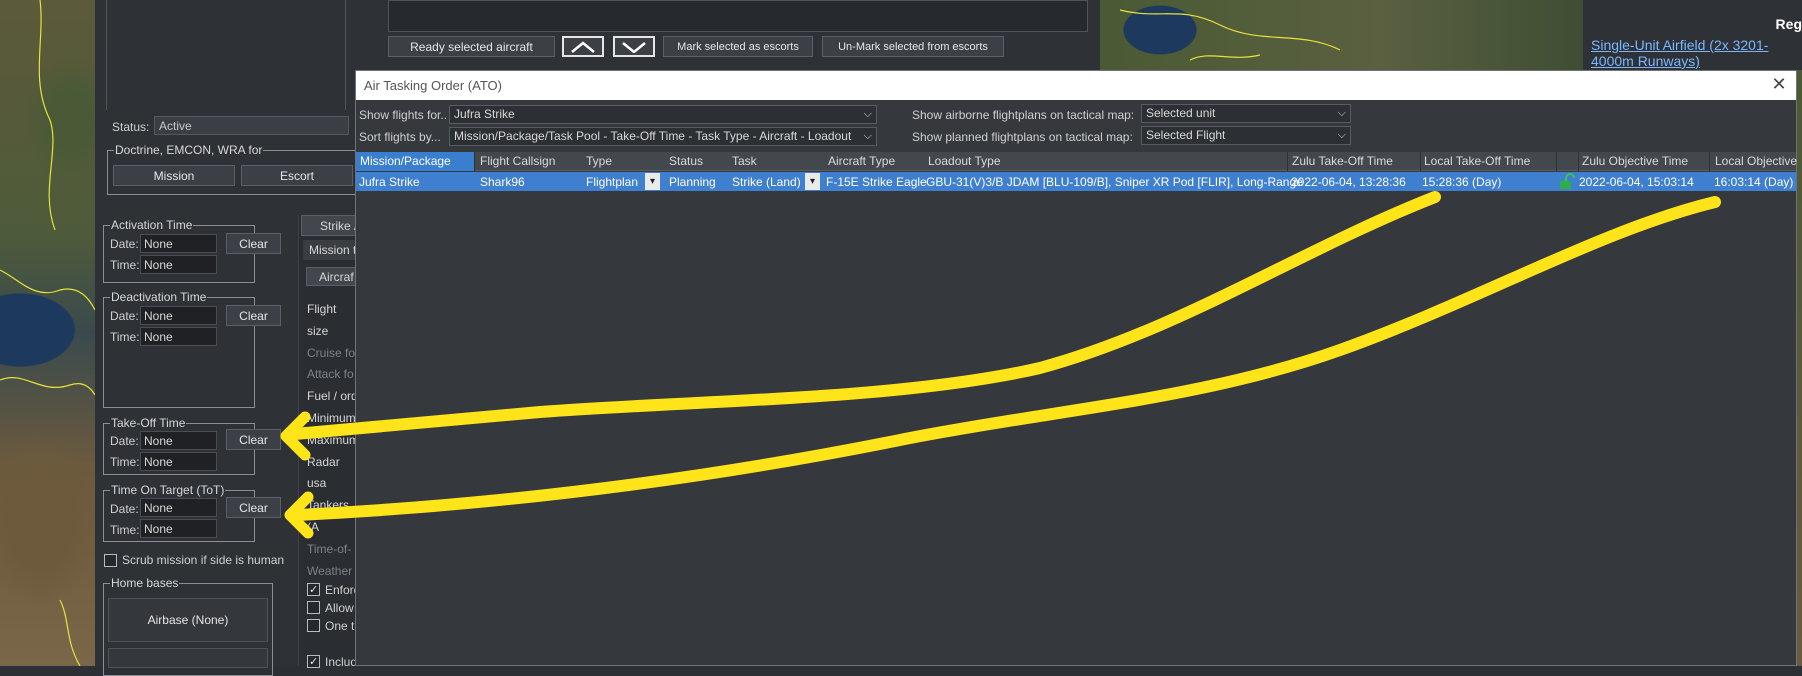 This screenshot has height=676, width=1802. What do you see at coordinates (340, 626) in the screenshot?
I see `one-label: One t` at bounding box center [340, 626].